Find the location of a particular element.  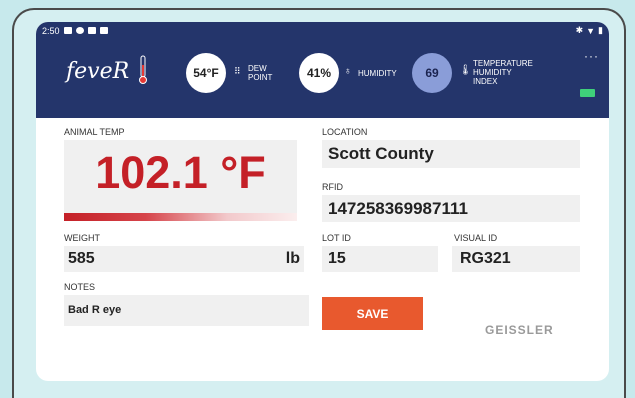

app-logo: feveR is located at coordinates (97, 71).